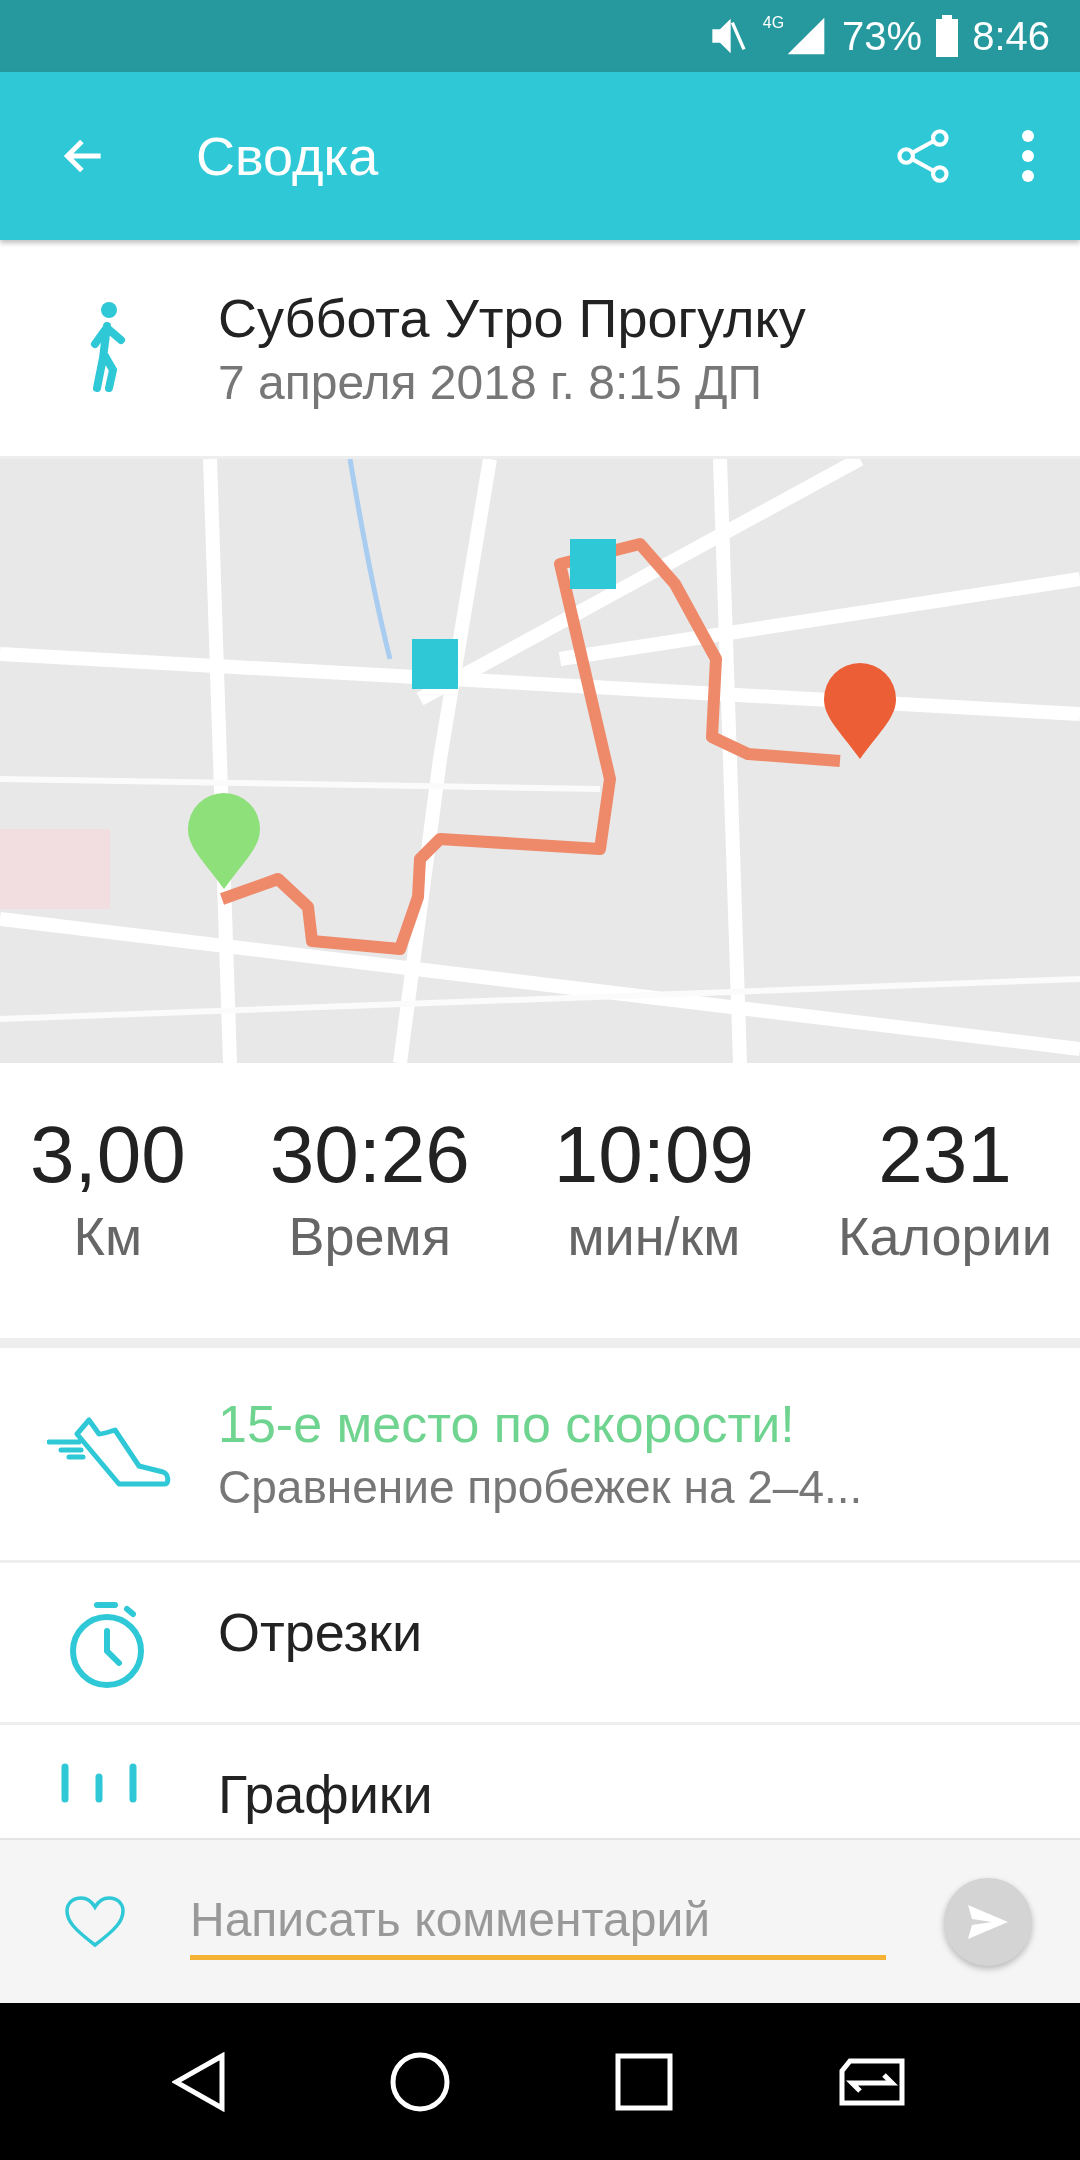 This screenshot has width=1080, height=2160. Describe the element at coordinates (1028, 156) in the screenshot. I see `more-icon` at that location.